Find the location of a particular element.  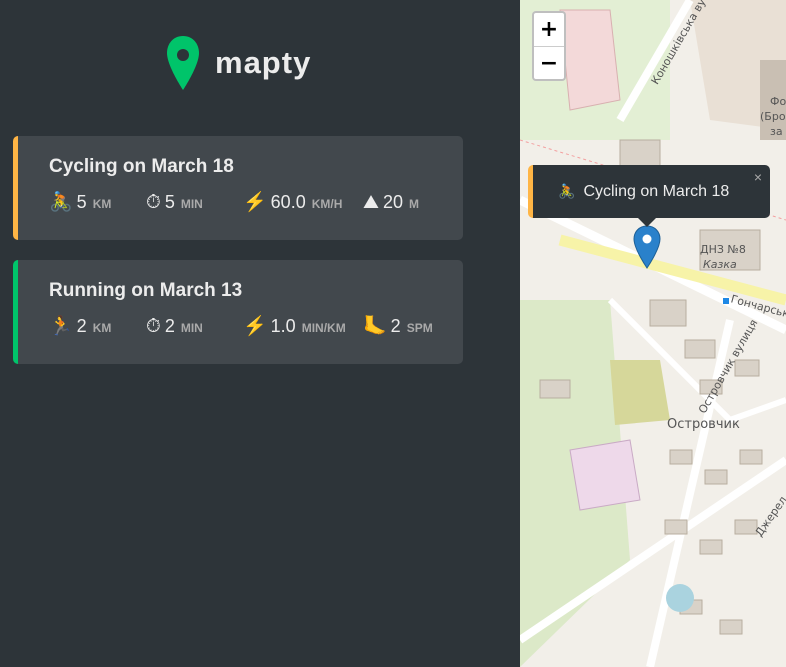

detail-value: 1.0 is located at coordinates (283, 326).